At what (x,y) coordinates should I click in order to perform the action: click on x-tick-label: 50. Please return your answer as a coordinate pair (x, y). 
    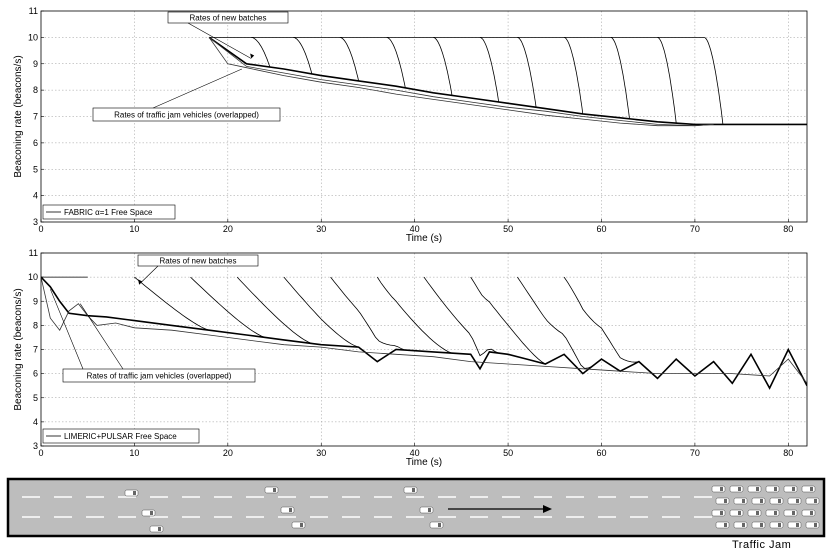
    Looking at the image, I should click on (508, 453).